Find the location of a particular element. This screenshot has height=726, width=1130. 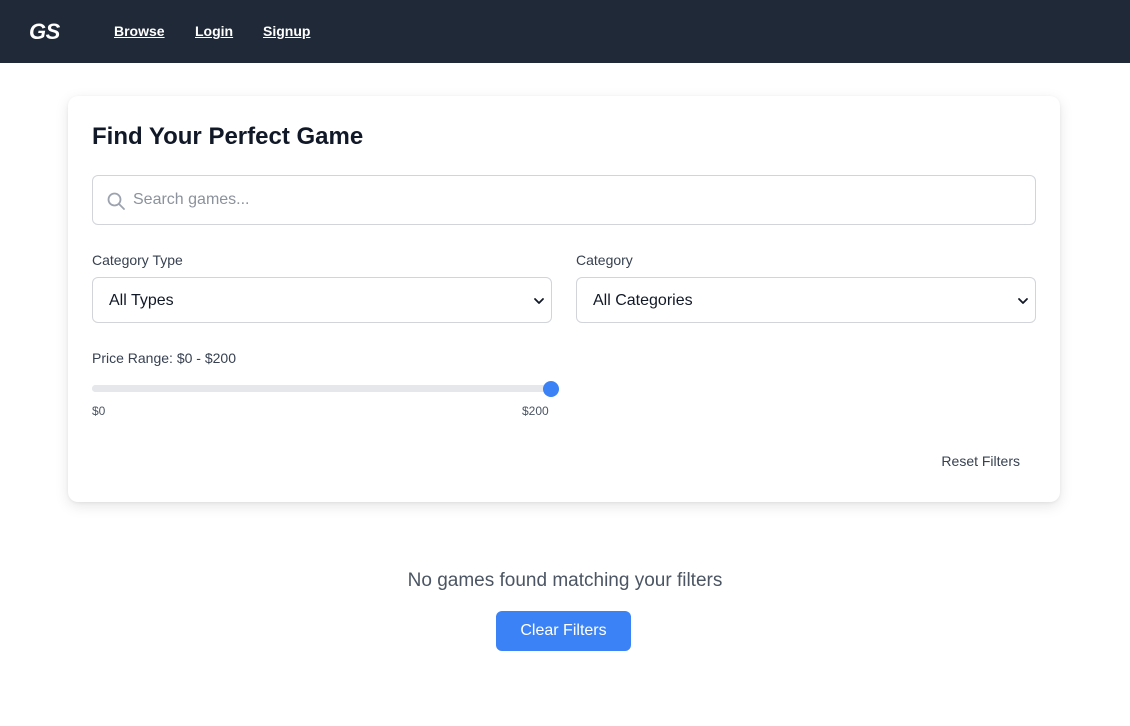

price-range-fill is located at coordinates (321, 388).